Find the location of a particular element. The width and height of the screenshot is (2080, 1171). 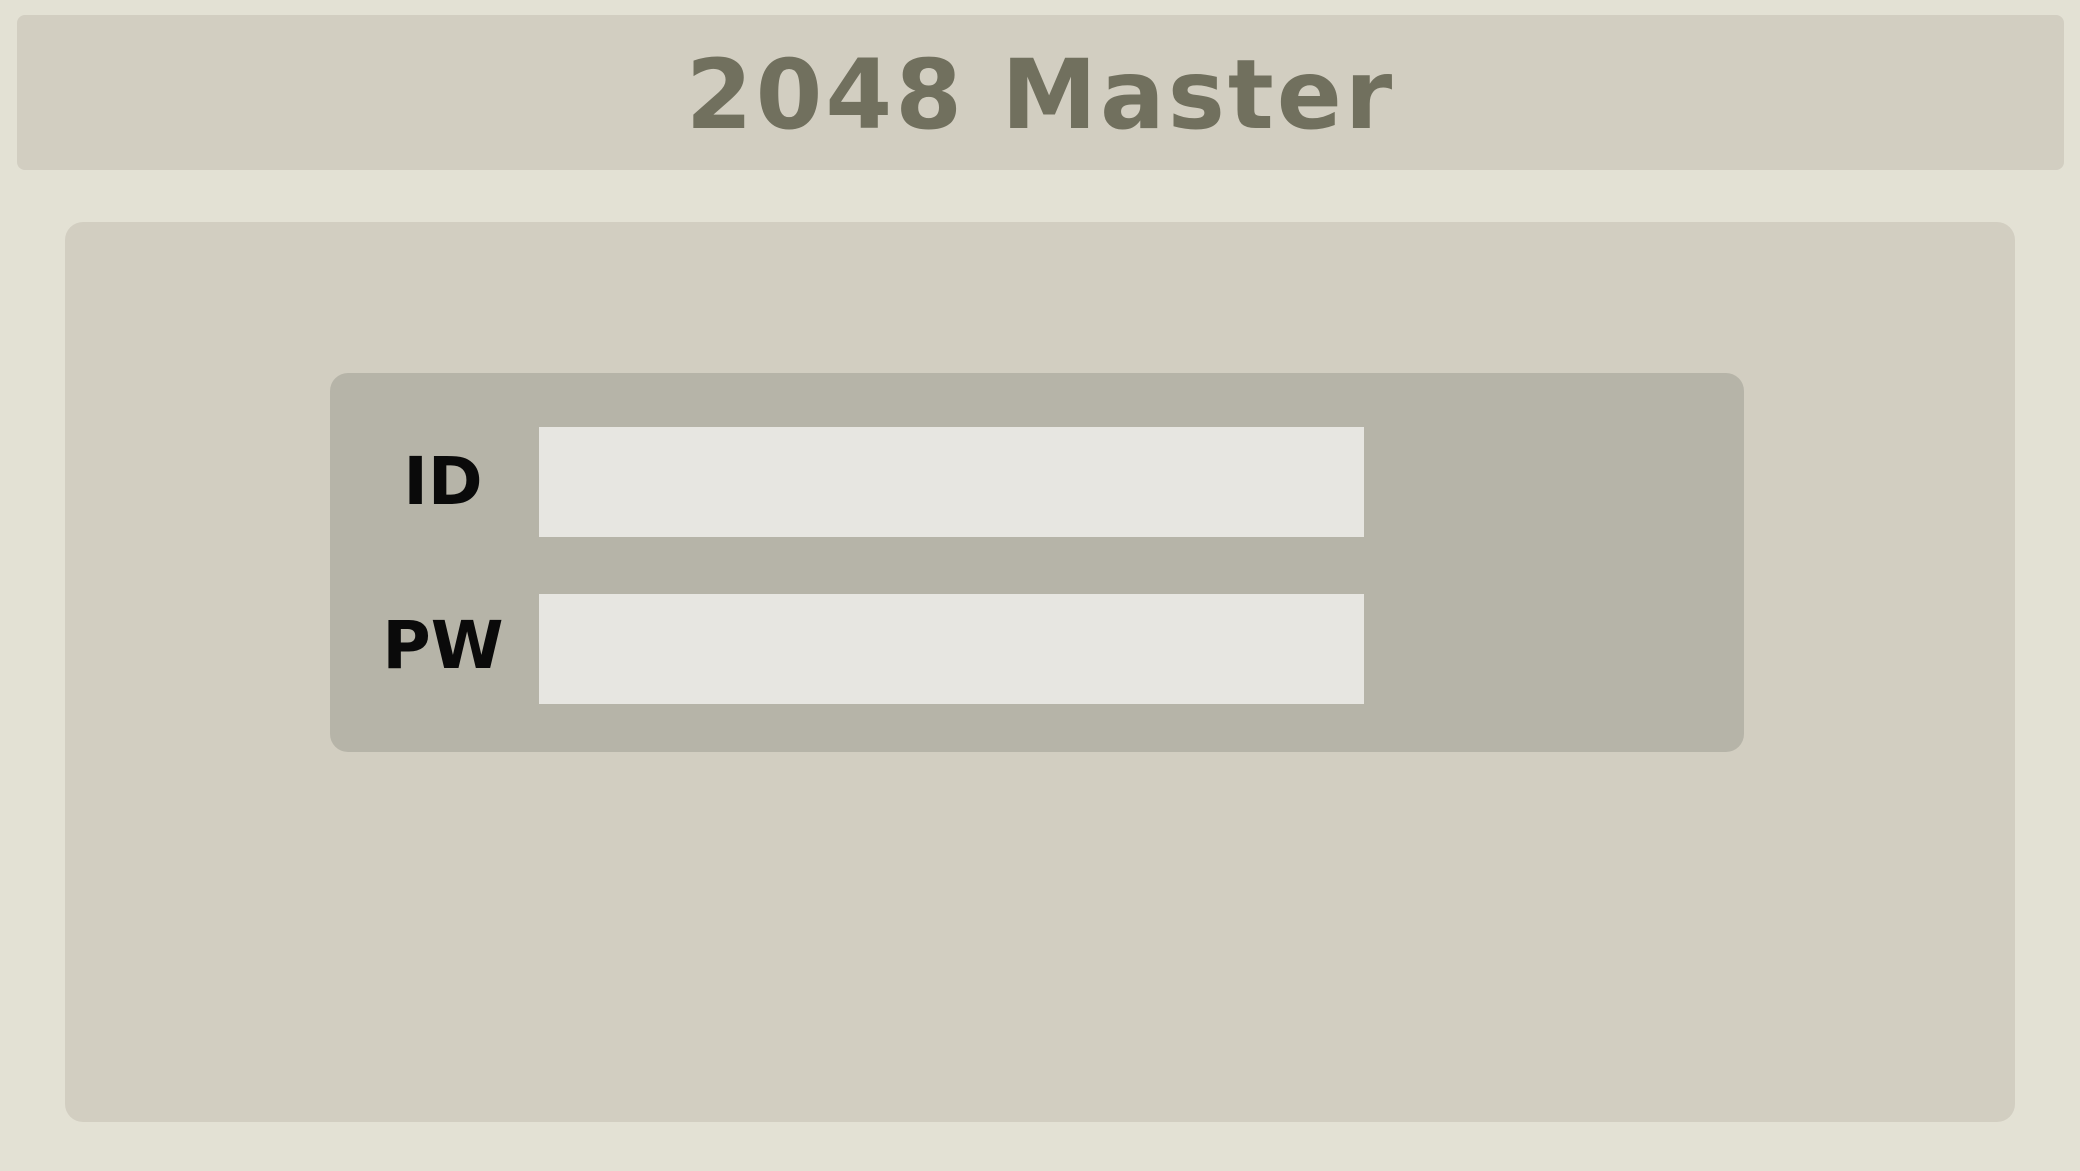

app-header: 2048 Master is located at coordinates (1040, 92).